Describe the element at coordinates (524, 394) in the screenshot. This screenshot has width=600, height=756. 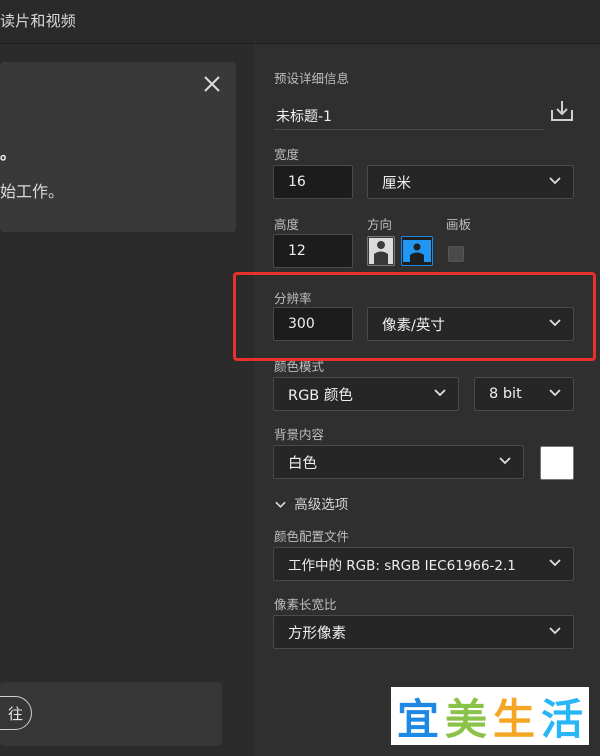
I see `bit-depth-select: 8 bit` at that location.